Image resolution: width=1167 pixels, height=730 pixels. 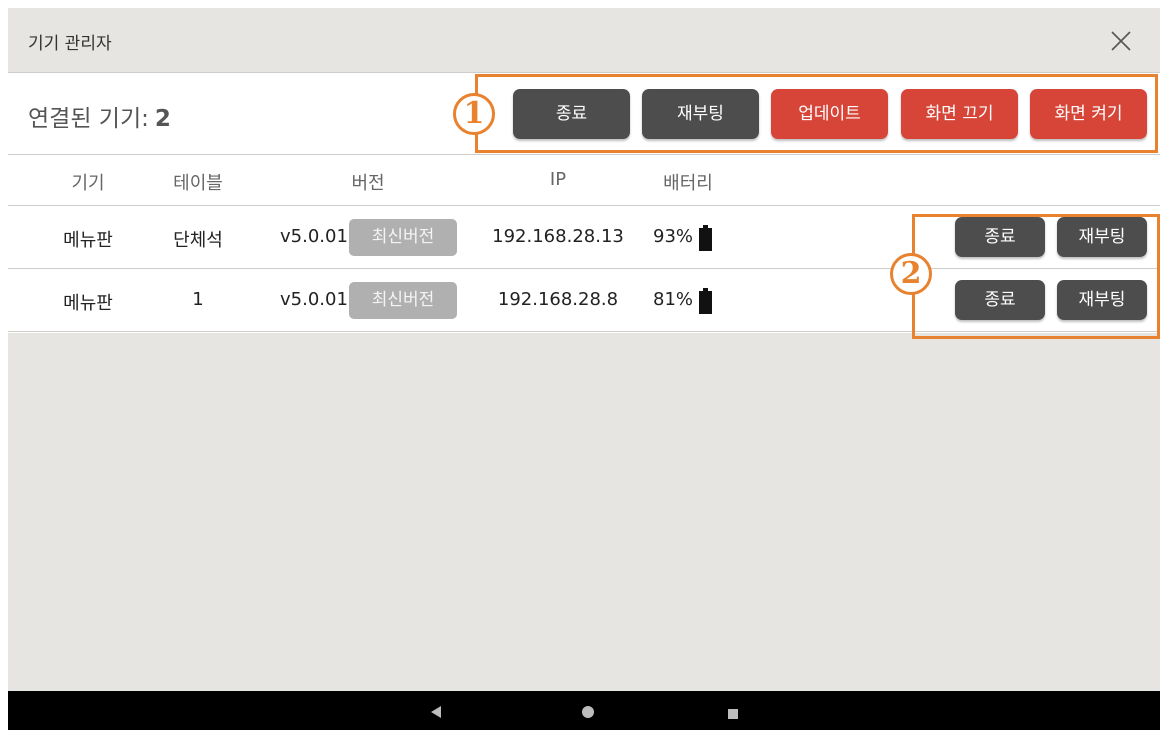 What do you see at coordinates (688, 183) in the screenshot?
I see `header-battery: 배터리` at bounding box center [688, 183].